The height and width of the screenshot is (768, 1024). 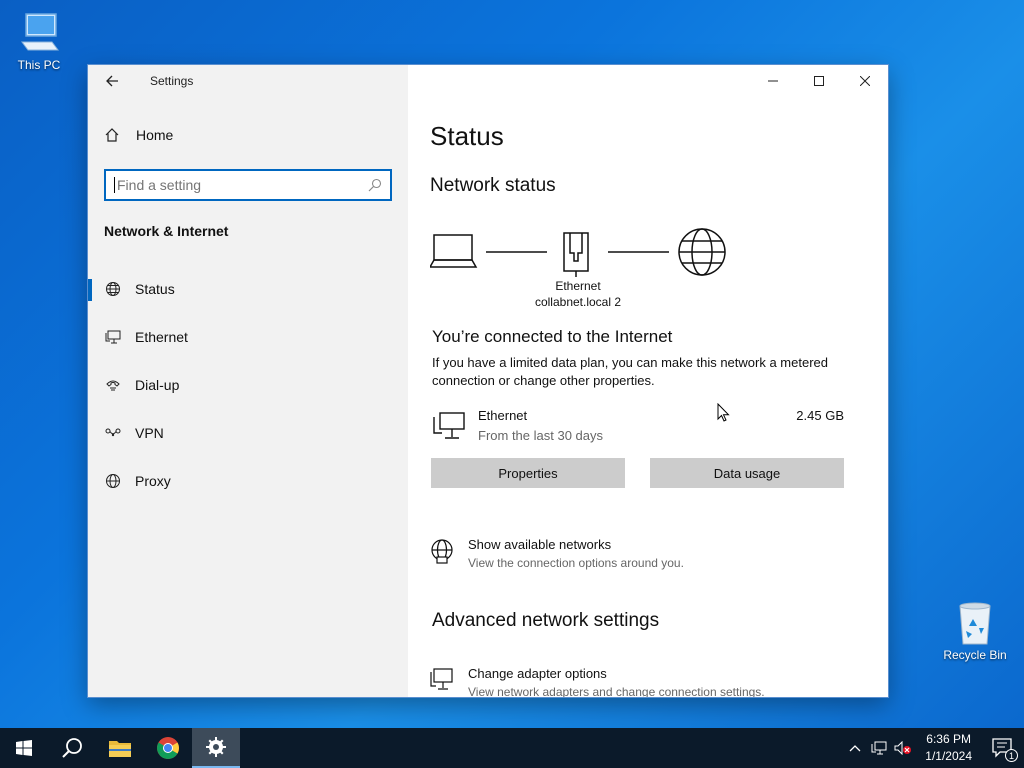 What do you see at coordinates (638, 427) in the screenshot?
I see `data-usage-row: Ethernet From the last 30 days 2.45 GB` at bounding box center [638, 427].